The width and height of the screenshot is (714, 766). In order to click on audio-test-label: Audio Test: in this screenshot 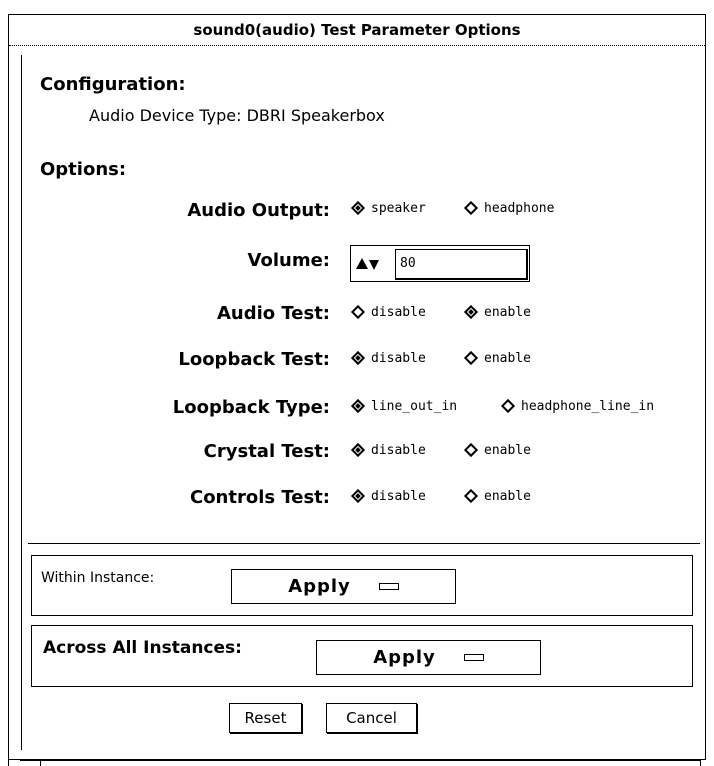, I will do `click(273, 313)`.